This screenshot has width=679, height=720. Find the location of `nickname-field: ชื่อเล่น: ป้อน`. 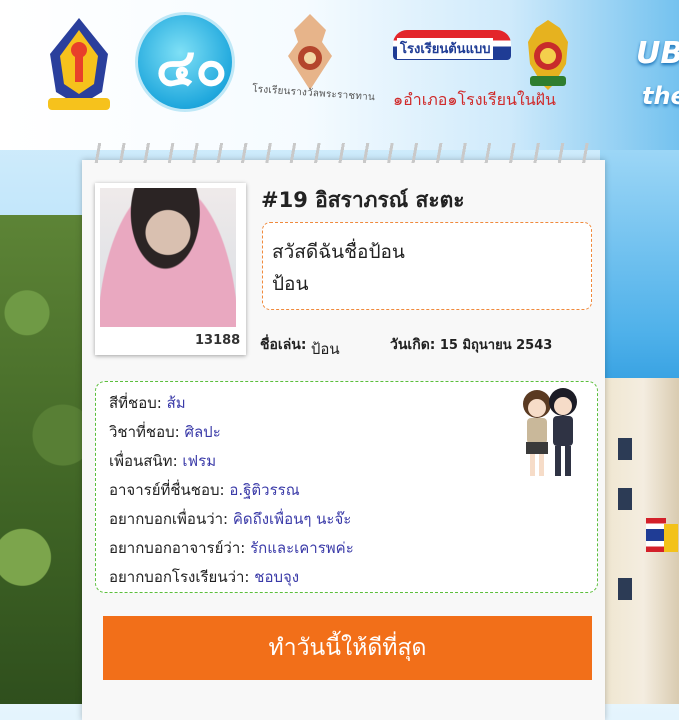

nickname-field: ชื่อเล่น: ป้อน is located at coordinates (300, 345).